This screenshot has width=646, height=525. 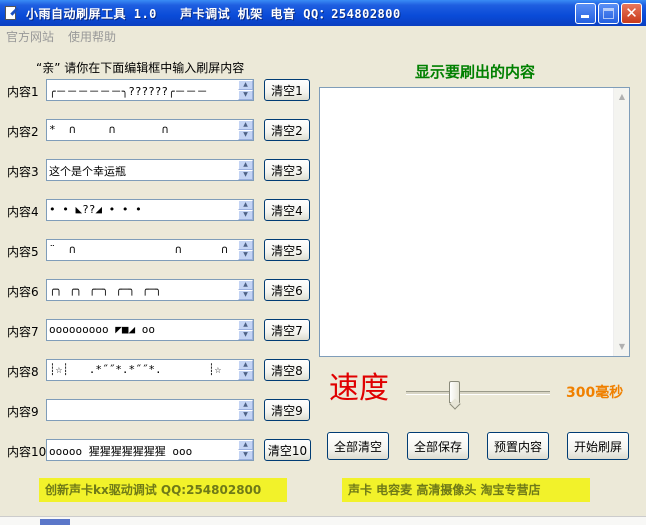 I want to click on content-input-text: 这个是个幸运瓶, so click(x=87, y=171).